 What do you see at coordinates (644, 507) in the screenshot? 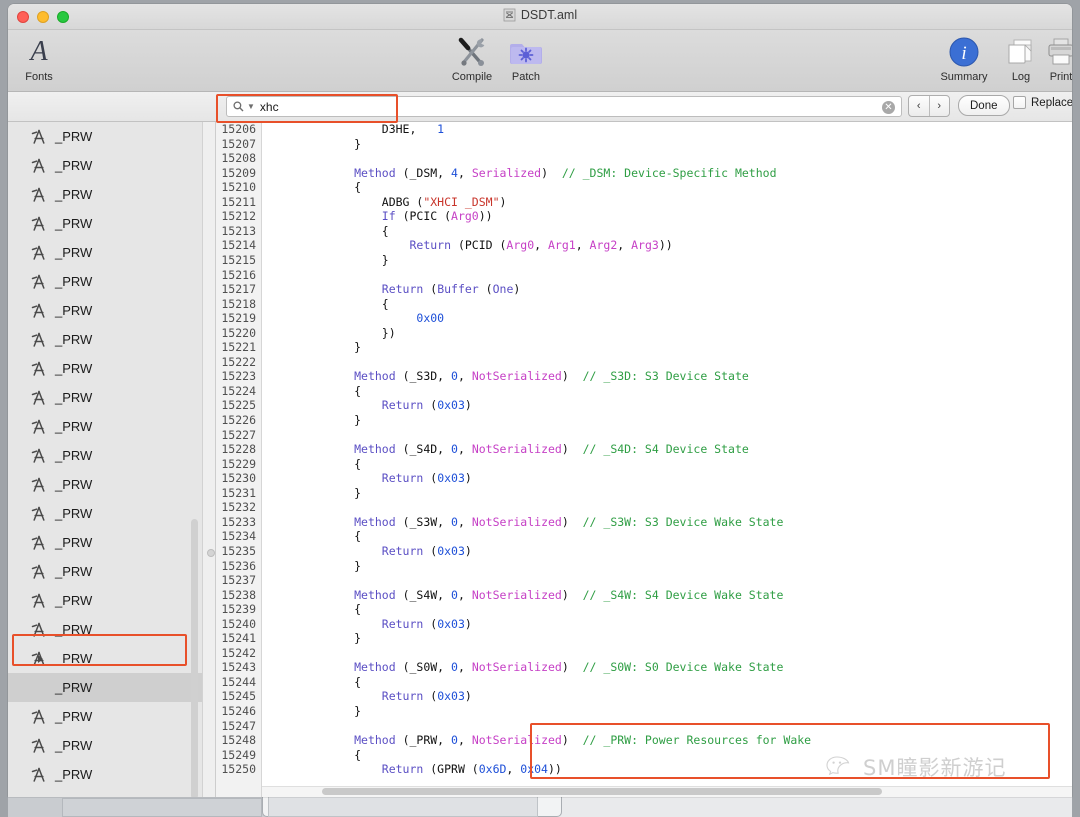
I see `code-line: 15232` at bounding box center [644, 507].